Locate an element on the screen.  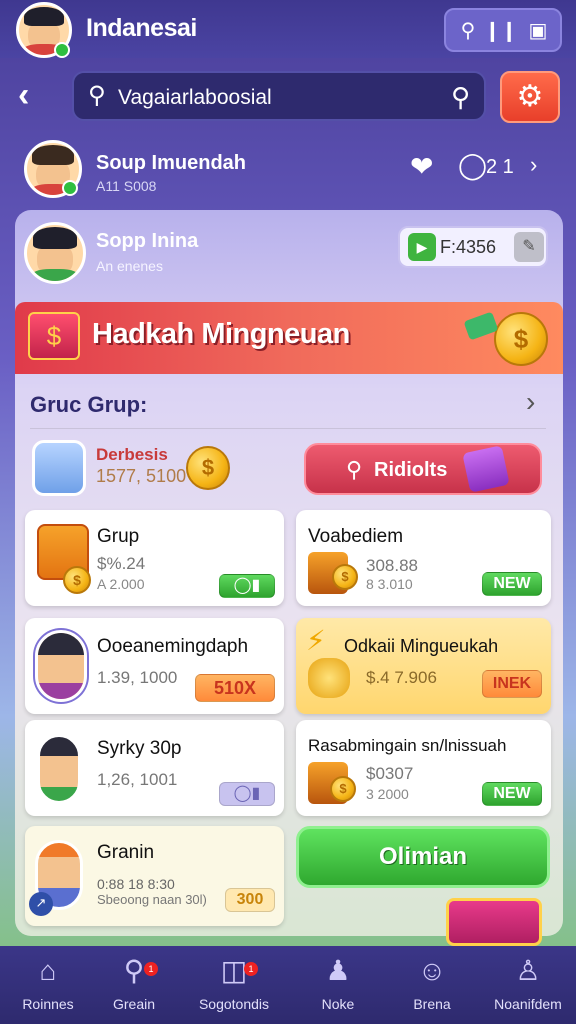
smile-icon: ☺ is located at coordinates (432, 970).